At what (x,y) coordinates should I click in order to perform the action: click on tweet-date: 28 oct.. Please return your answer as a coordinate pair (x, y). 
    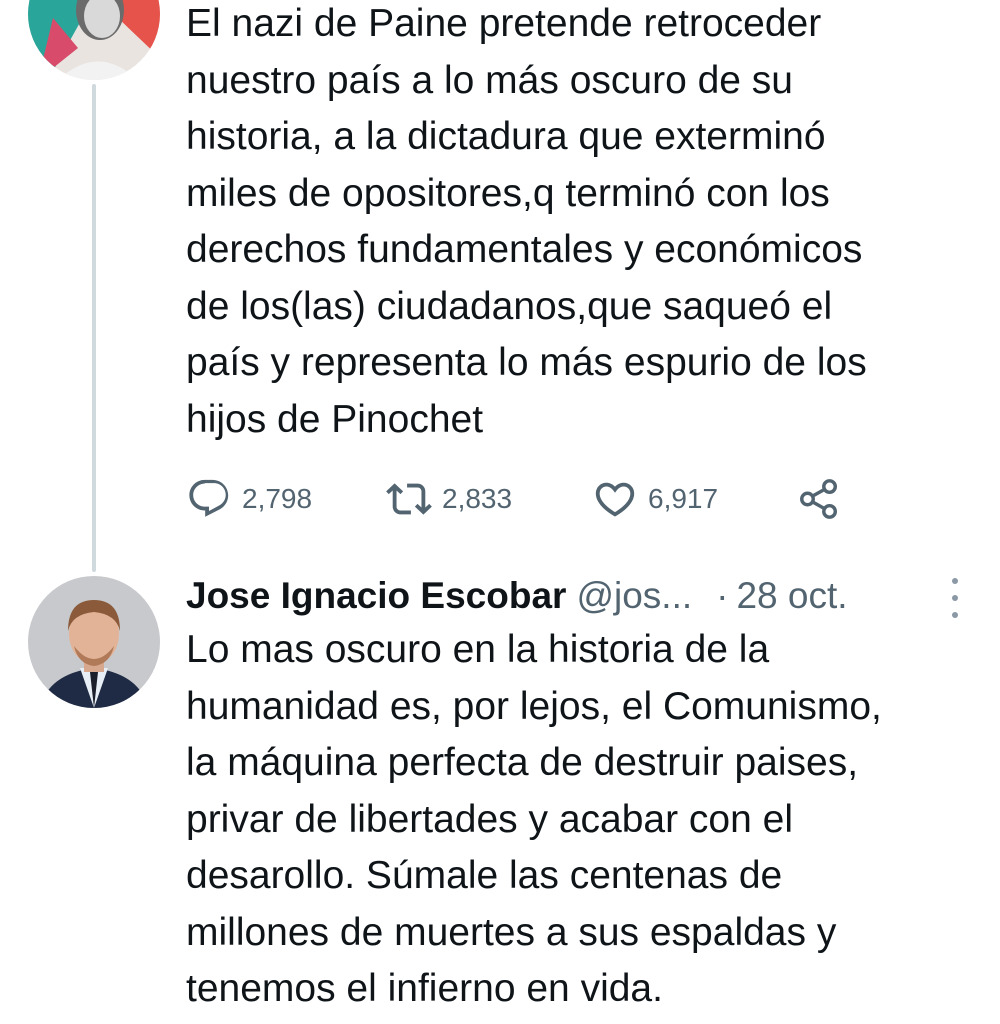
    Looking at the image, I should click on (791, 596).